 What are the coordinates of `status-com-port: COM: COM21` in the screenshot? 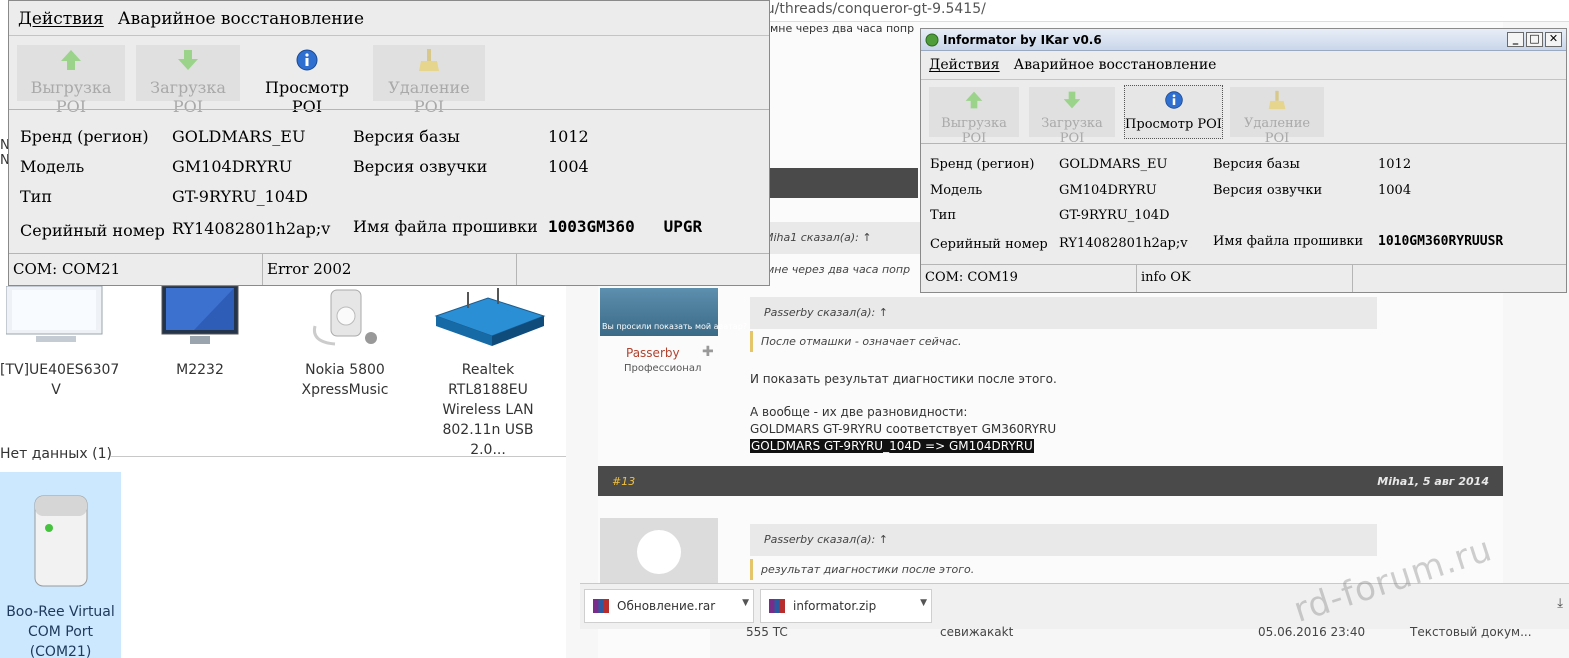 It's located at (136, 269).